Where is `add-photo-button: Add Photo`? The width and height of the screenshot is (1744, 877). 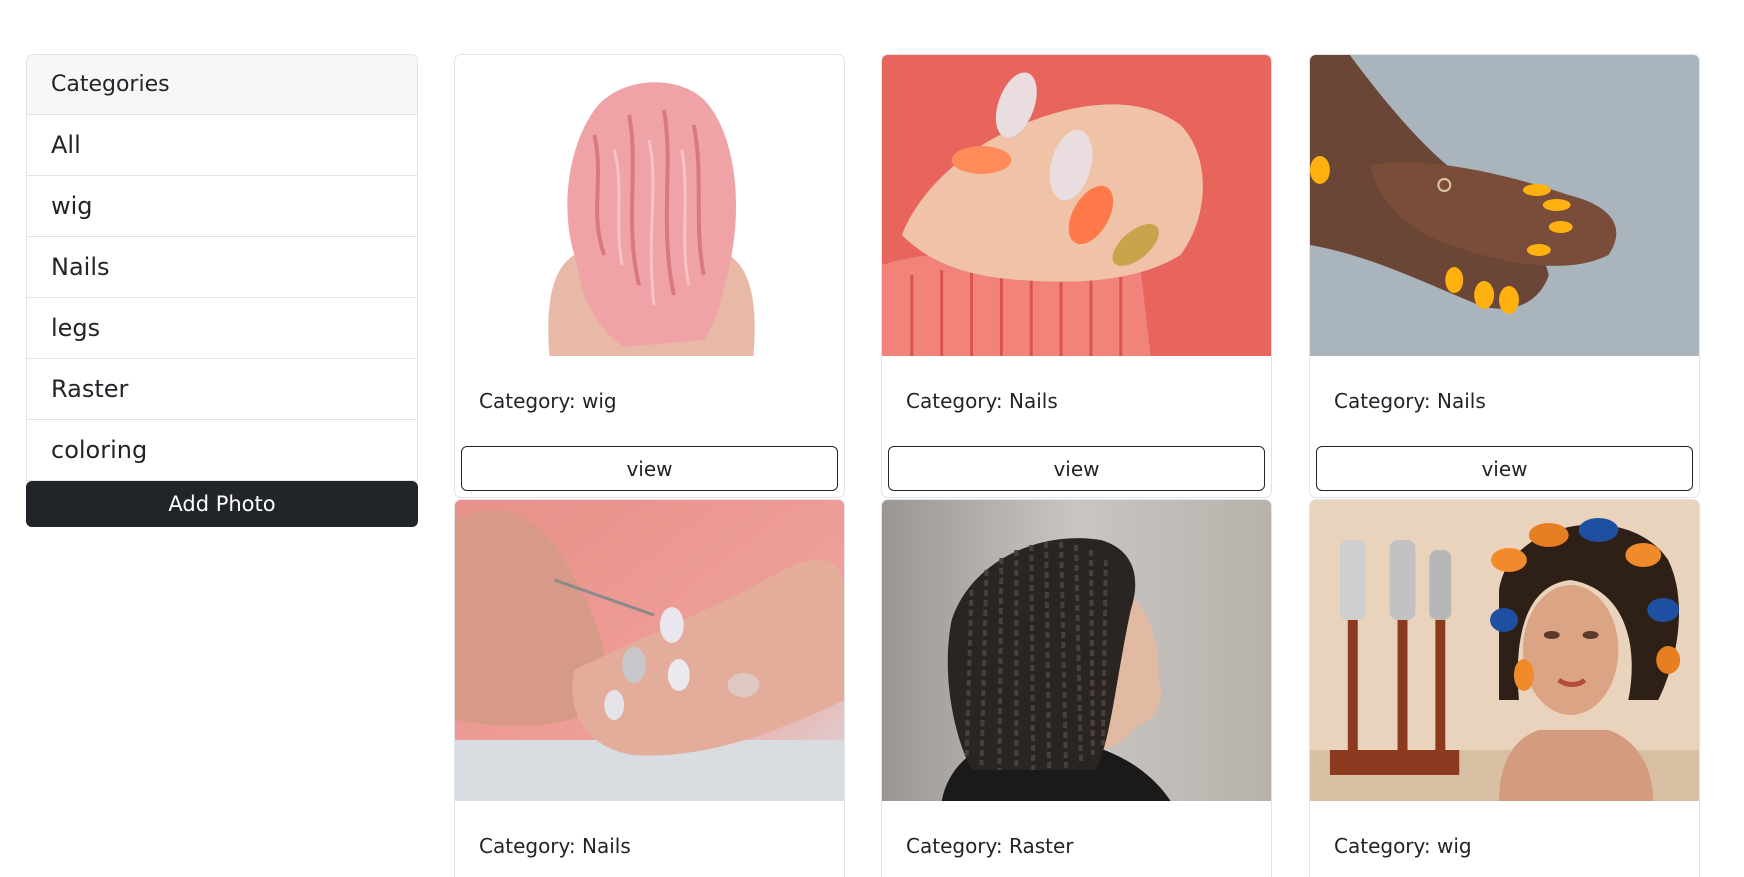
add-photo-button: Add Photo is located at coordinates (222, 504).